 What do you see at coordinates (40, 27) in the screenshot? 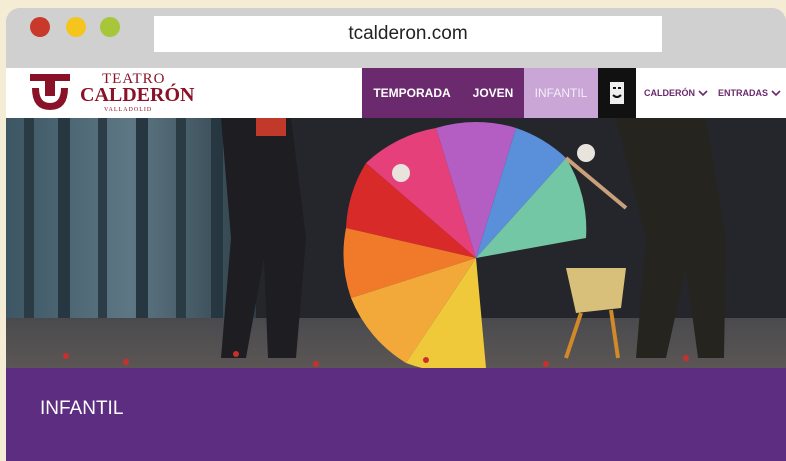
I see `close-window-button` at bounding box center [40, 27].